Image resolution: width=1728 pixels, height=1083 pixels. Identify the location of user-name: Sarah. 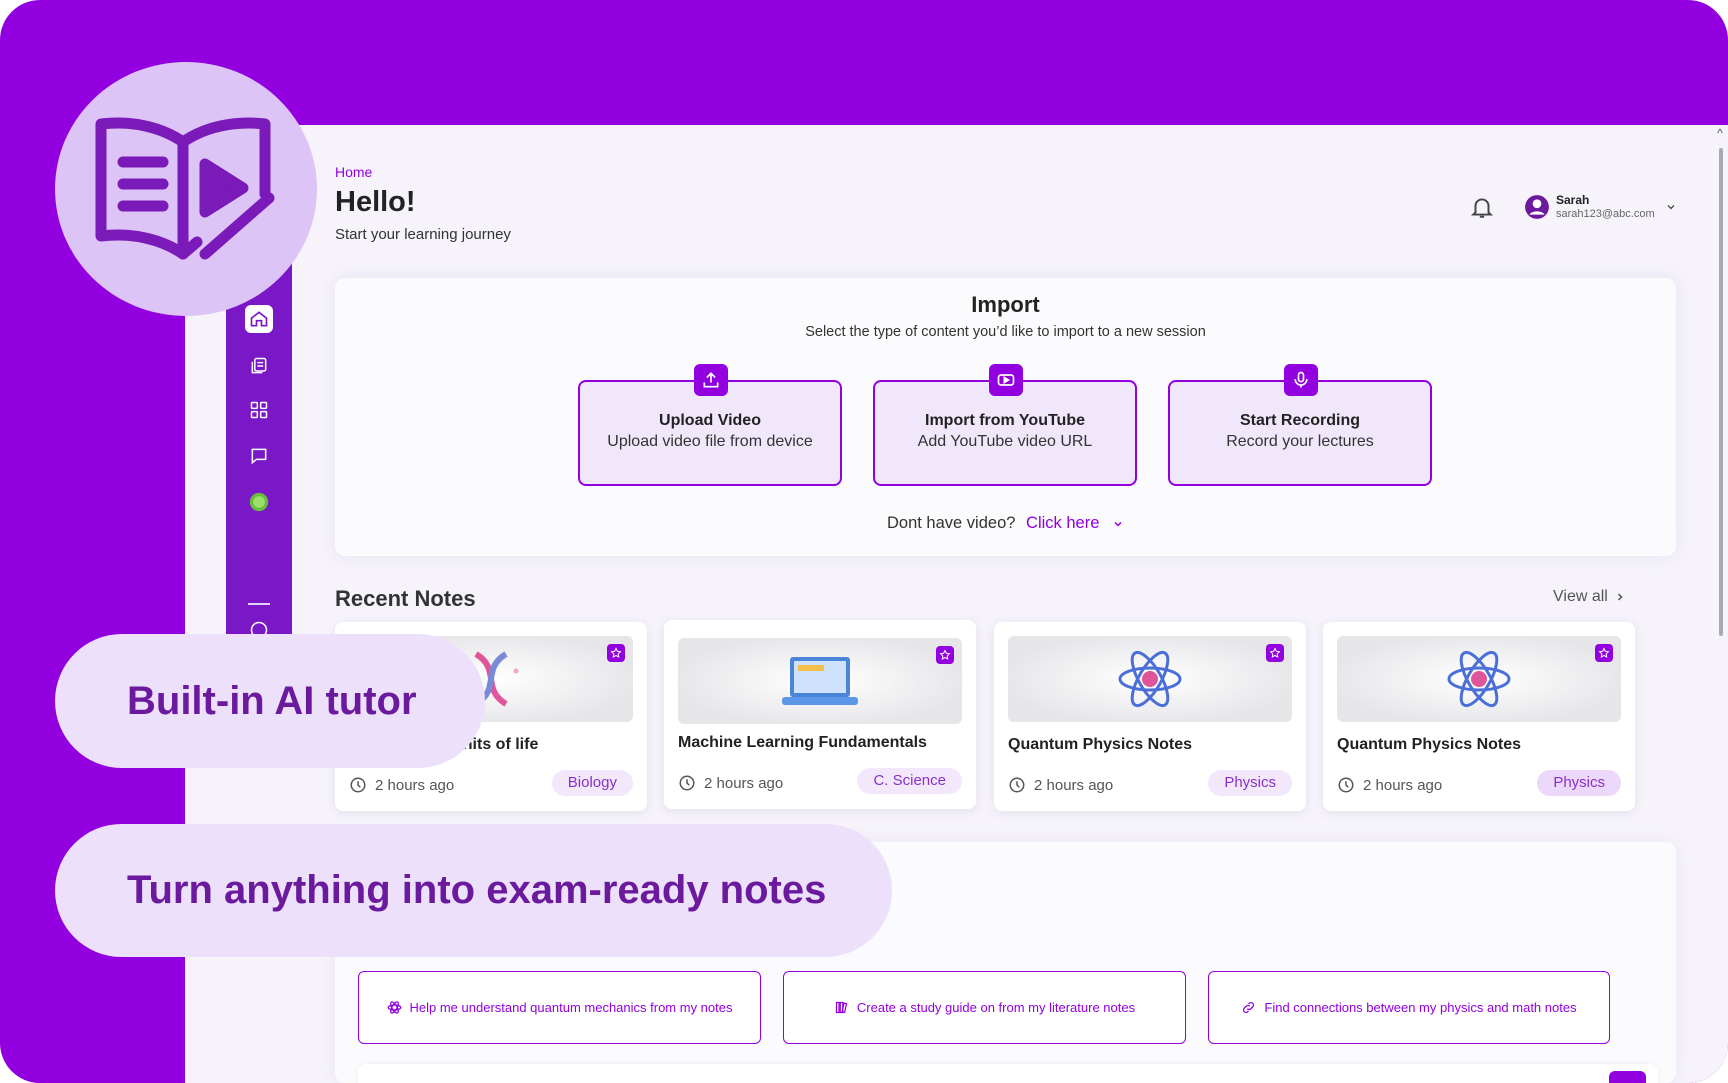
(1573, 200).